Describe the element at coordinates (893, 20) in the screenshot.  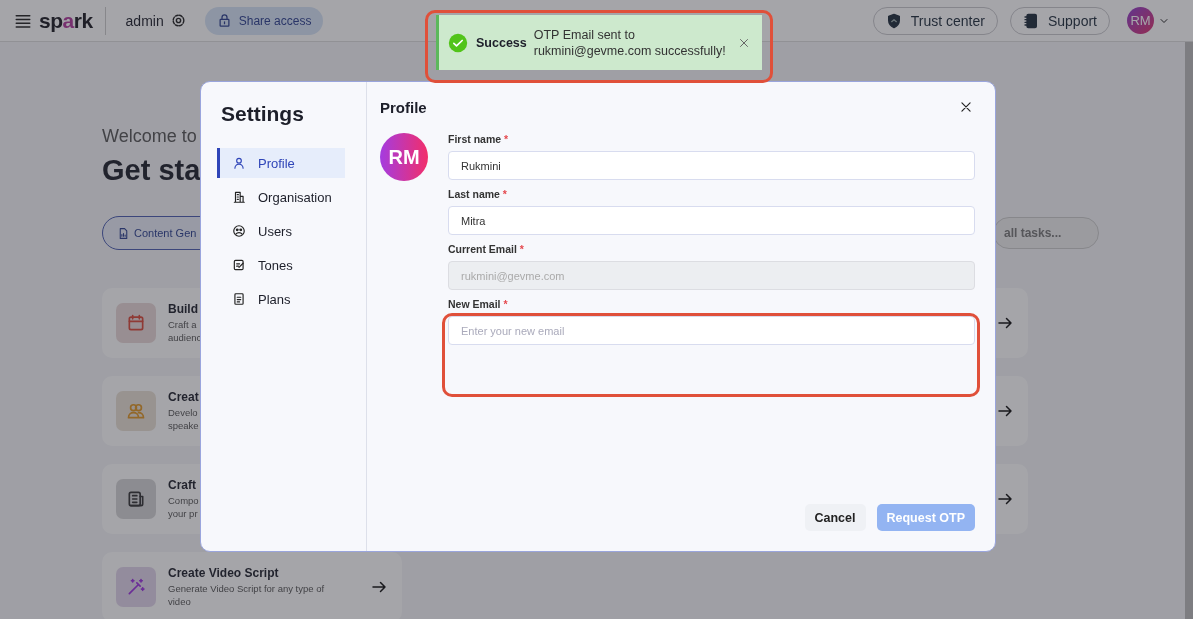
I see `shield-icon` at that location.